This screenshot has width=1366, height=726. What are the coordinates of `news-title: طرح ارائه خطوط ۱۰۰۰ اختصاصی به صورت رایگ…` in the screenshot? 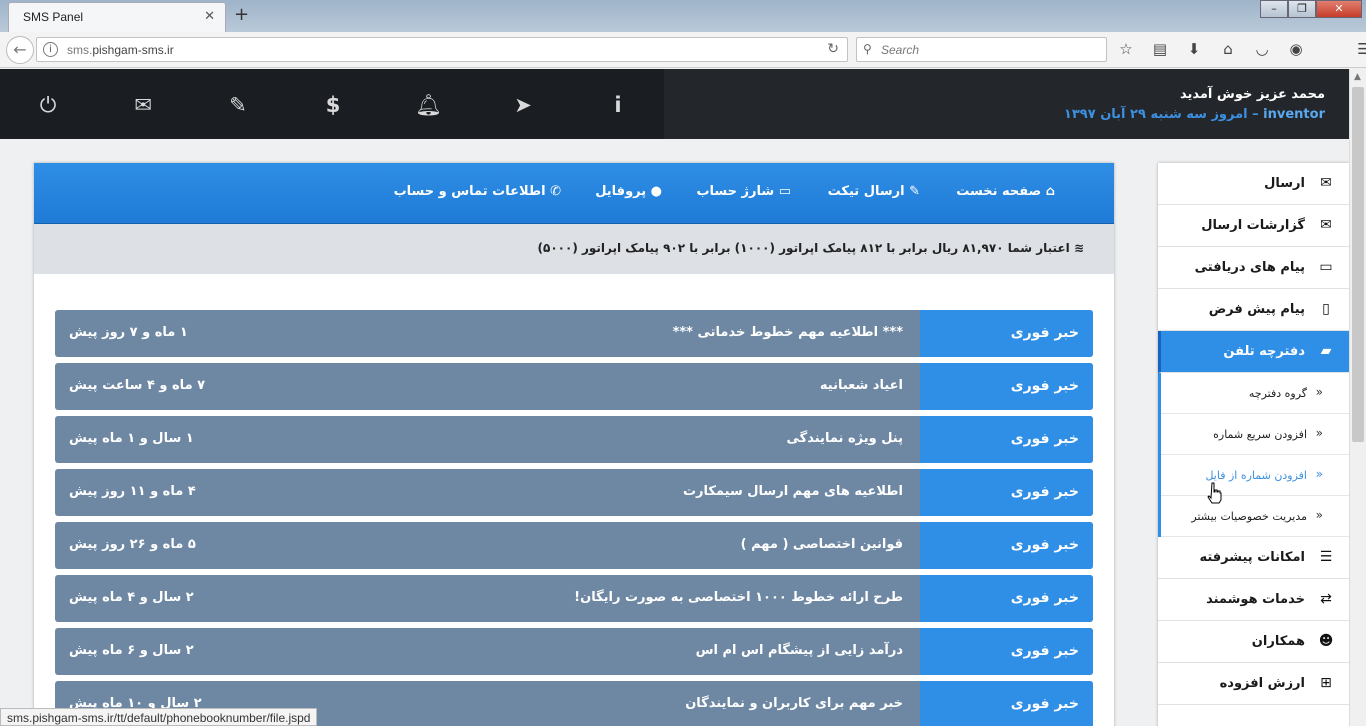 It's located at (738, 597).